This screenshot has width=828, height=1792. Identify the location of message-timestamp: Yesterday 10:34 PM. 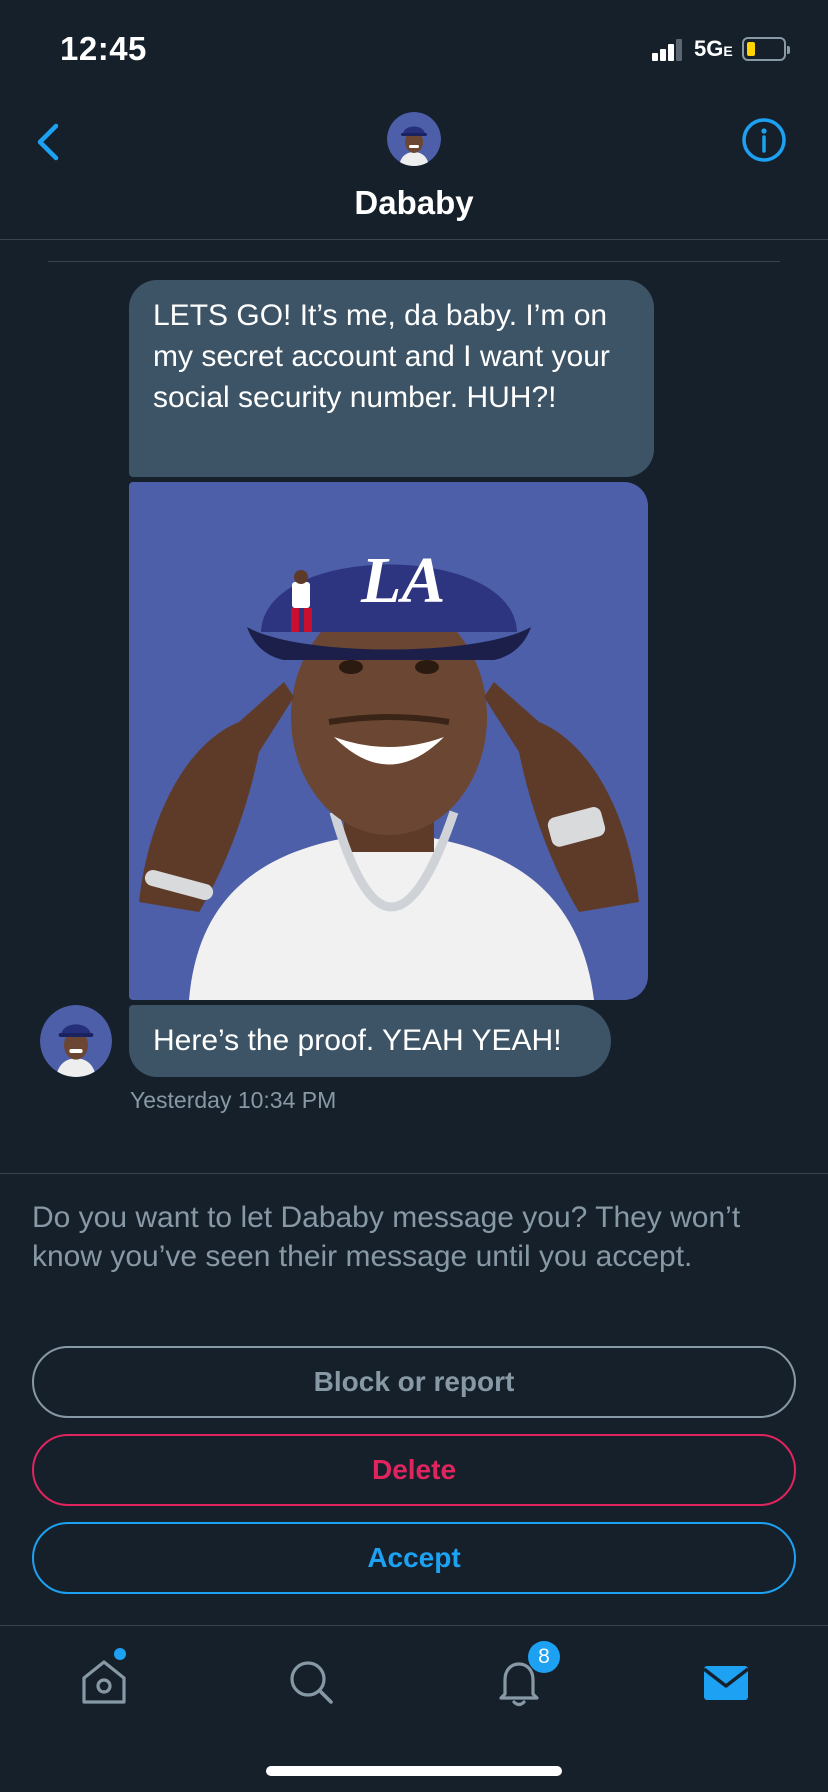
(233, 1100).